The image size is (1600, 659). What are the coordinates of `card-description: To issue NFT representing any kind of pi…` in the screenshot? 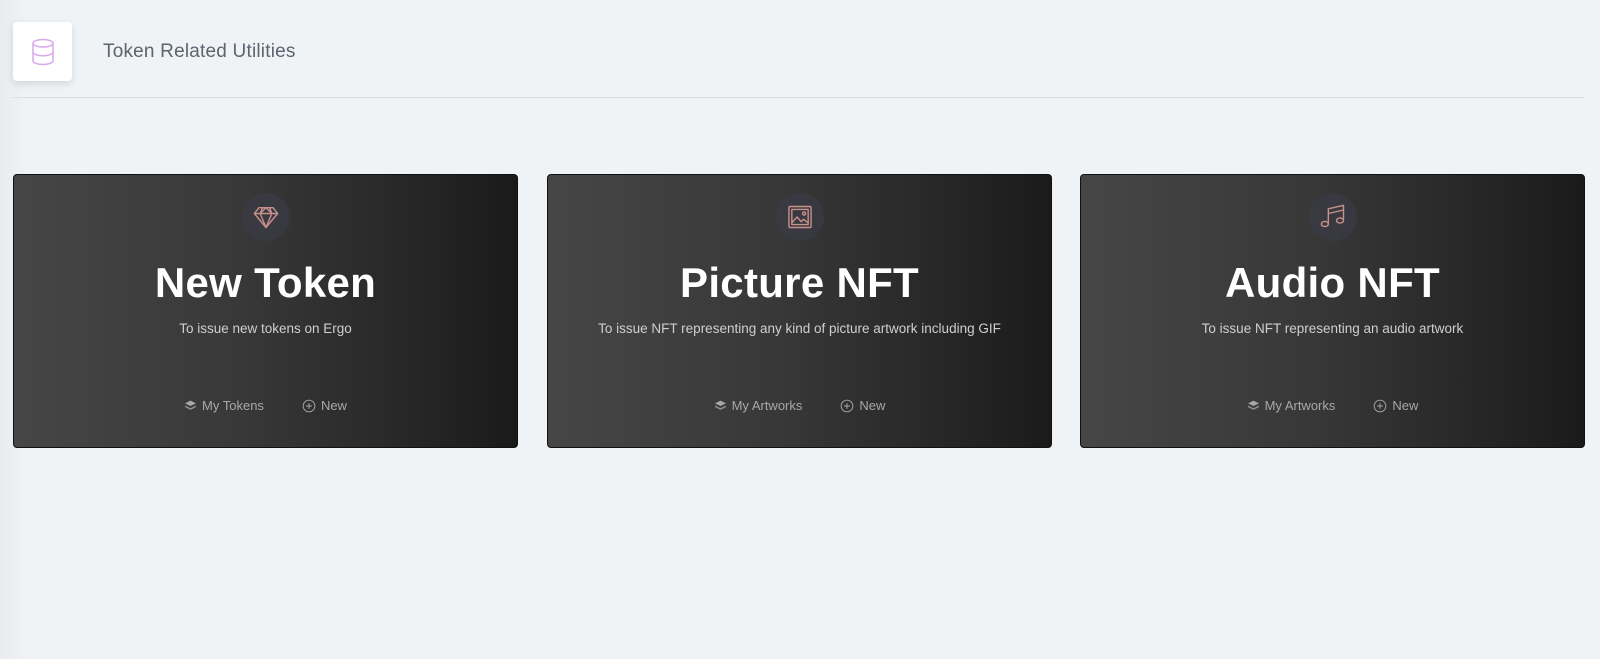 It's located at (799, 328).